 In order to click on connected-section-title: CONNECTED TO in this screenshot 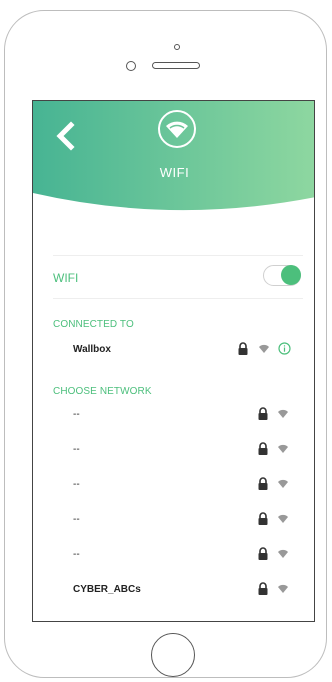, I will do `click(93, 324)`.